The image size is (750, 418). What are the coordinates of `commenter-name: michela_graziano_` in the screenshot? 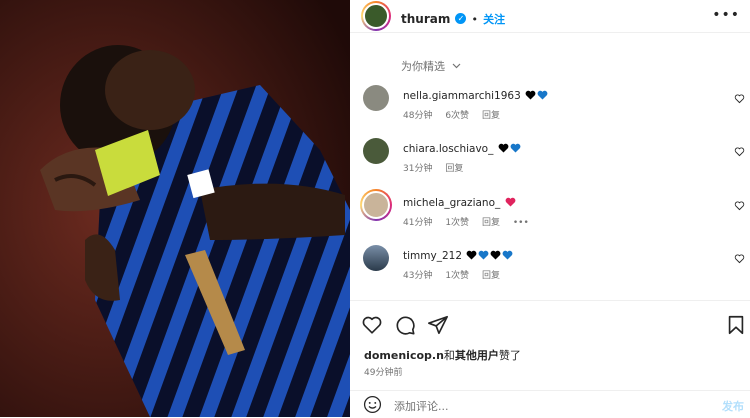 It's located at (451, 203).